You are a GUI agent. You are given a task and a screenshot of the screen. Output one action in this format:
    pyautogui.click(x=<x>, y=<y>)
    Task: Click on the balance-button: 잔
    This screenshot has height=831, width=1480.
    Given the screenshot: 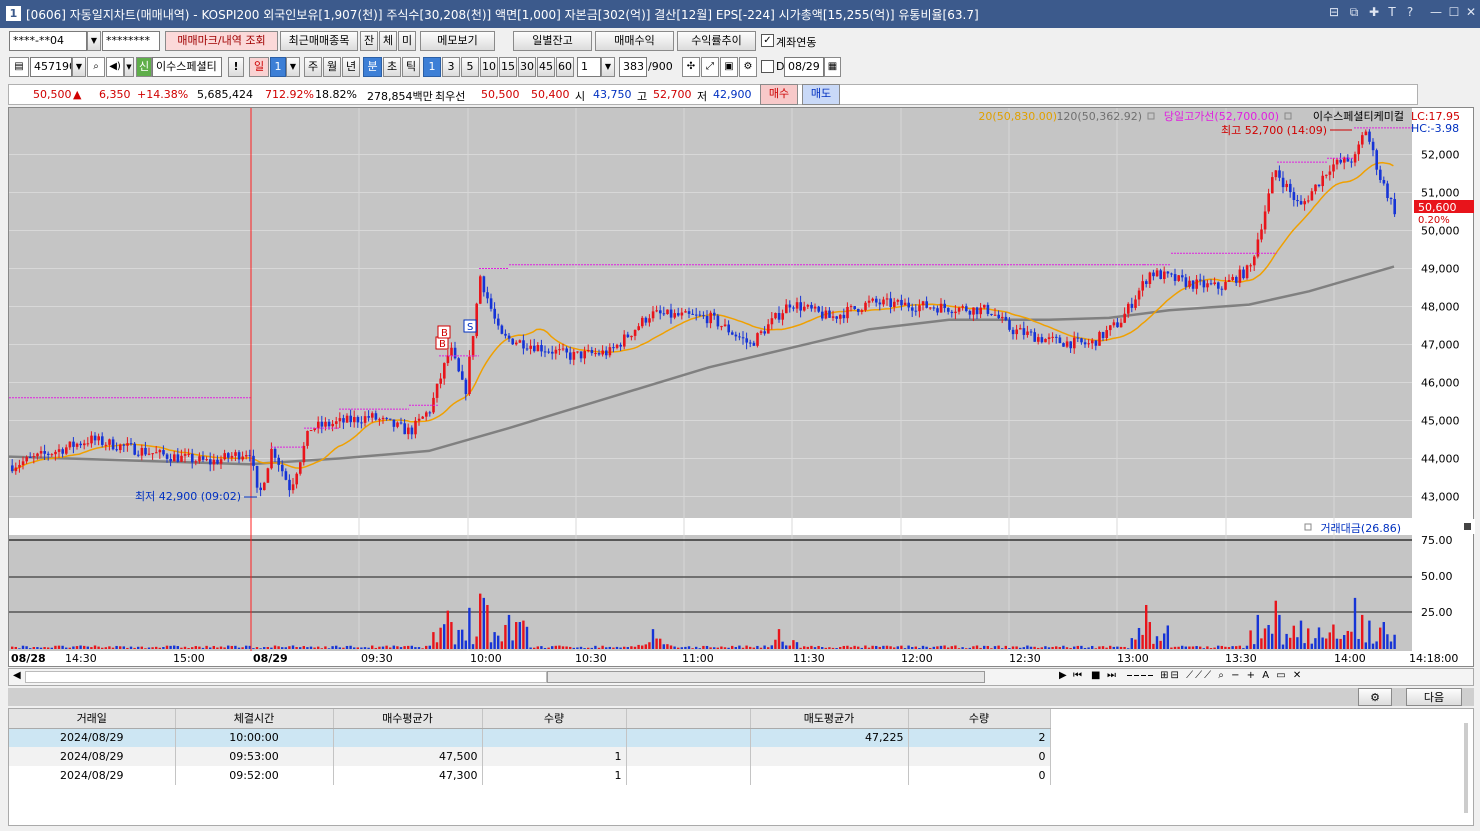 What is the action you would take?
    pyautogui.click(x=369, y=41)
    